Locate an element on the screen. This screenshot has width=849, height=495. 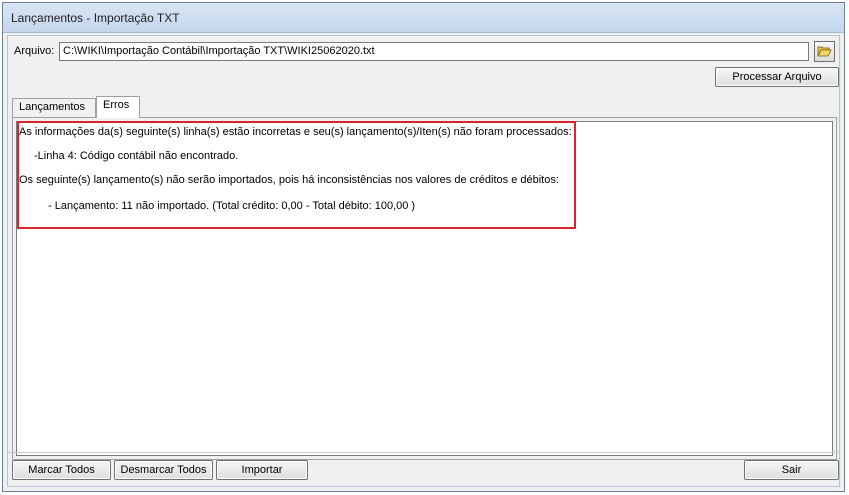
deselect-all-label: Desmarcar Todos is located at coordinates (163, 470).